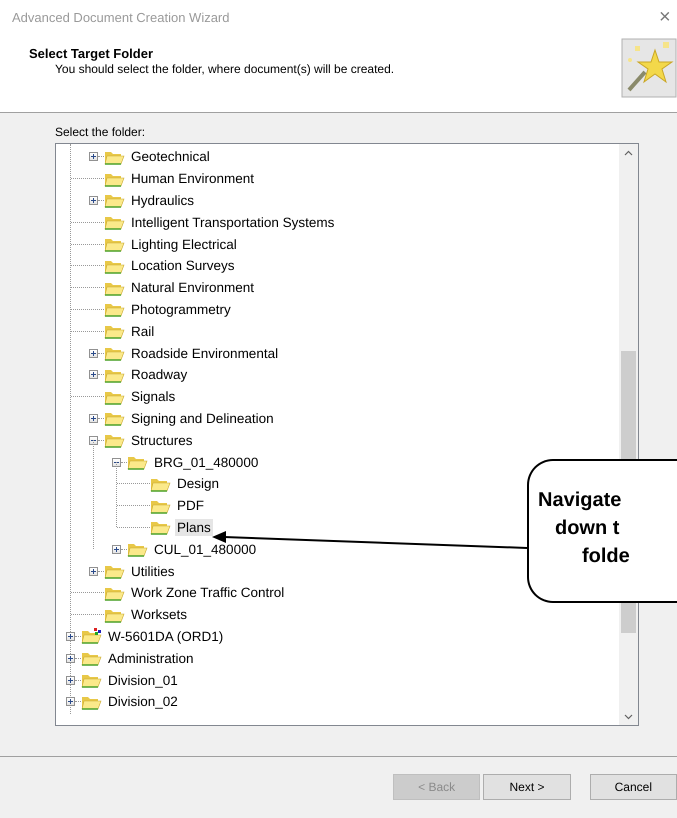 This screenshot has height=818, width=677. Describe the element at coordinates (121, 17) in the screenshot. I see `window-title: Advanced Document Creation Wizard` at that location.